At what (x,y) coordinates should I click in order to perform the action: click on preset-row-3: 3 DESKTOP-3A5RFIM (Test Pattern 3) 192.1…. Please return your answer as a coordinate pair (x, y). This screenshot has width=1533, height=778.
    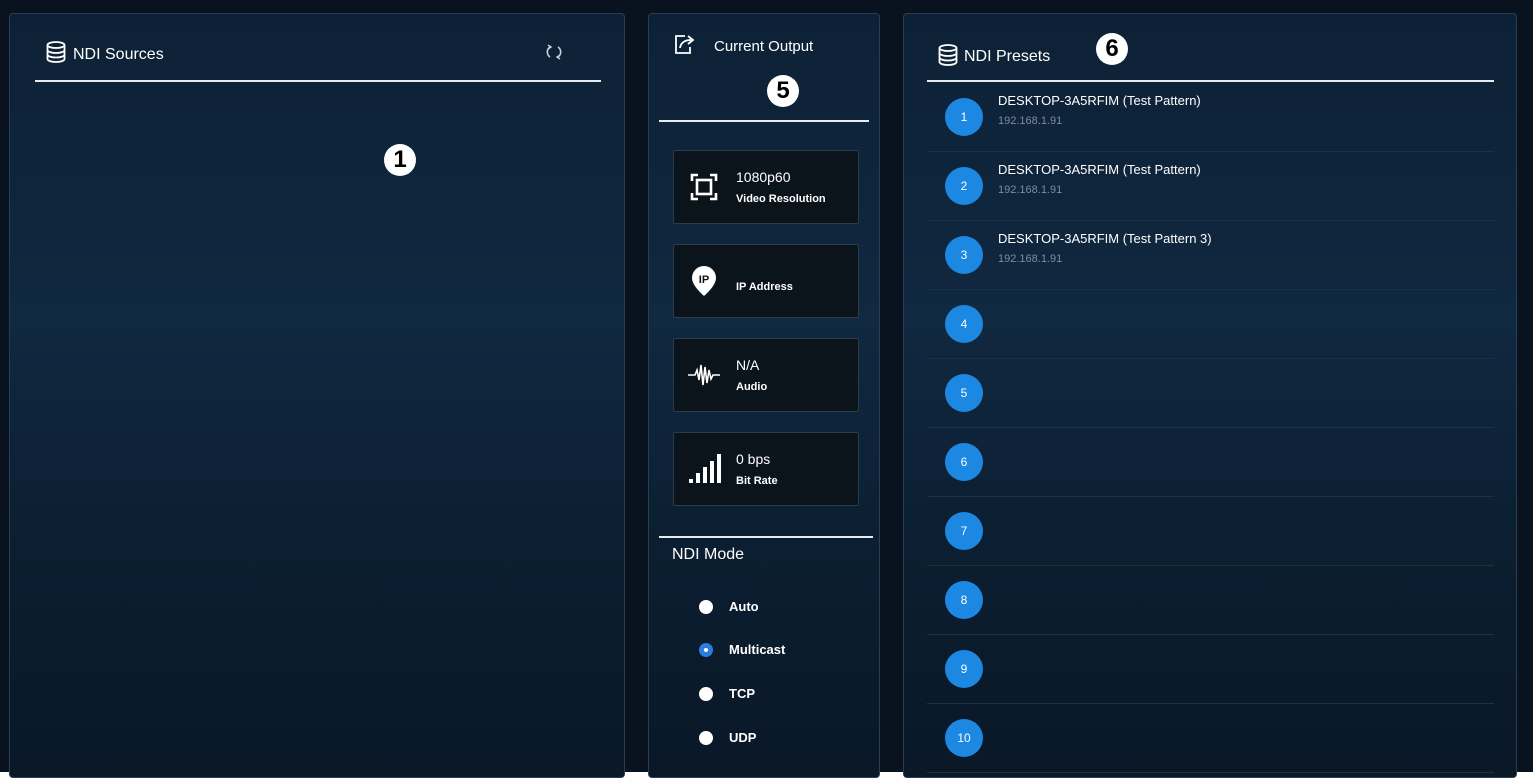
    Looking at the image, I should click on (1210, 255).